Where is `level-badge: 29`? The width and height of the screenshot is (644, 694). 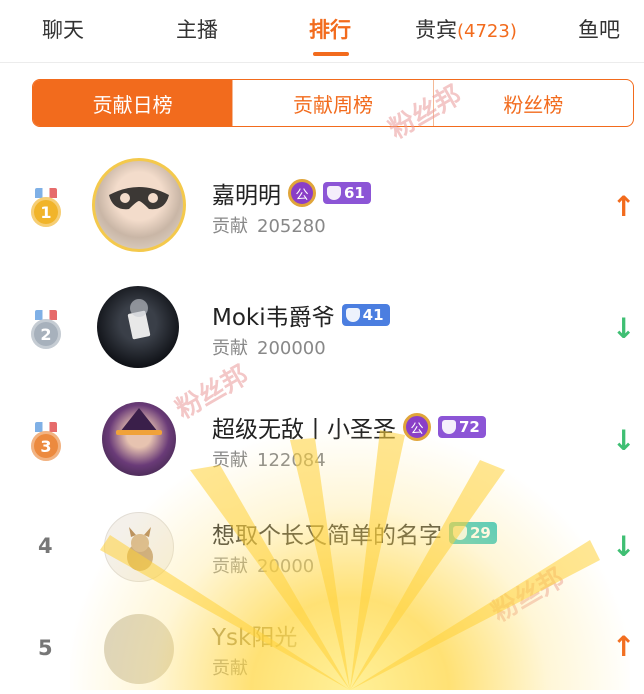 level-badge: 29 is located at coordinates (473, 533).